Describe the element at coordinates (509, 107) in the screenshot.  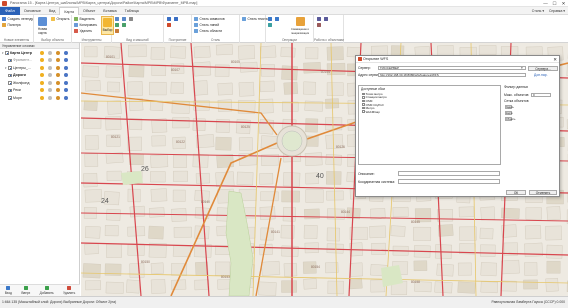
I see `area-set-button: Задать` at that location.